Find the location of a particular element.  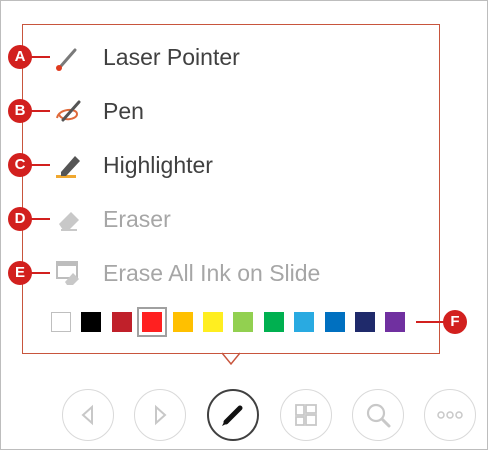

pen-tools-button is located at coordinates (233, 415).